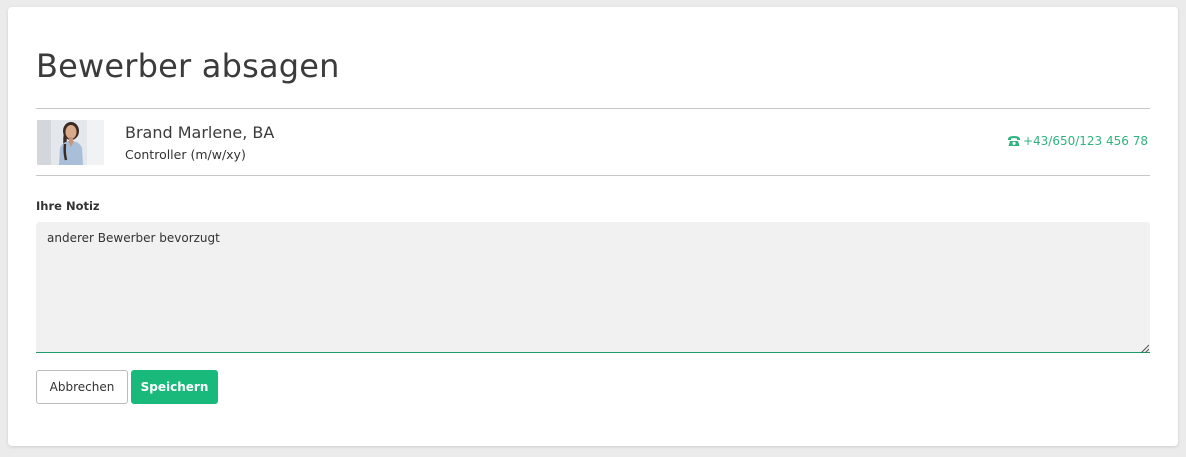 This screenshot has width=1186, height=457. Describe the element at coordinates (593, 175) in the screenshot. I see `divider-bottom` at that location.